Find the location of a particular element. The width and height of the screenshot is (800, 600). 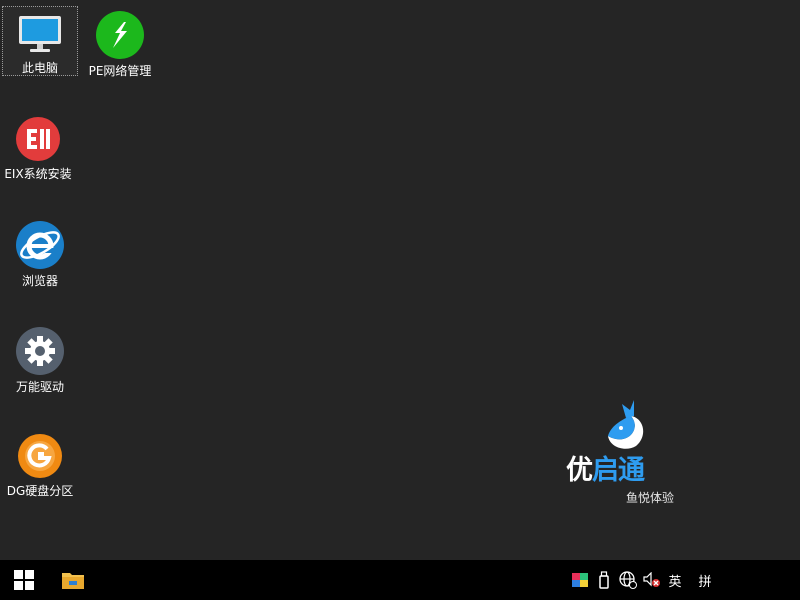

start-button is located at coordinates (24, 580).